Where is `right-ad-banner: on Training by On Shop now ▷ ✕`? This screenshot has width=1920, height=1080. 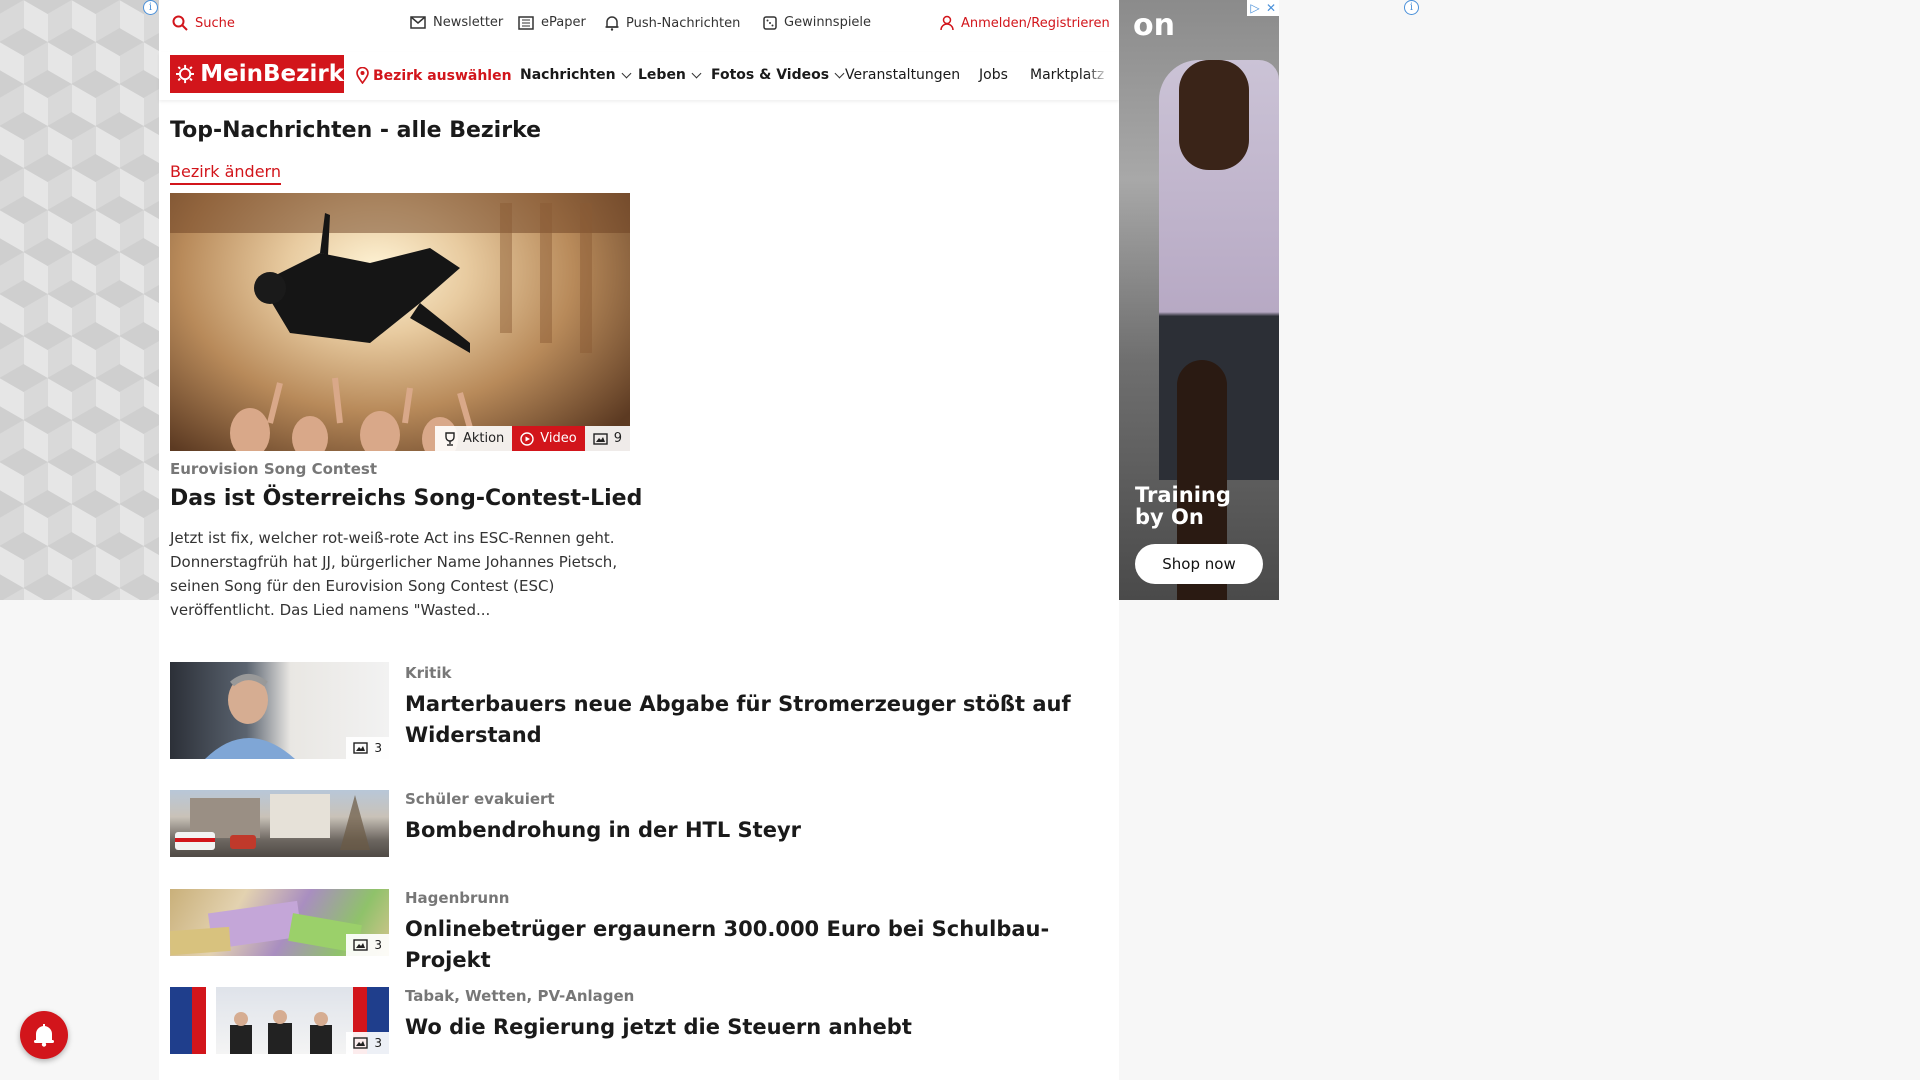 right-ad-banner: on Training by On Shop now ▷ ✕ is located at coordinates (1199, 300).